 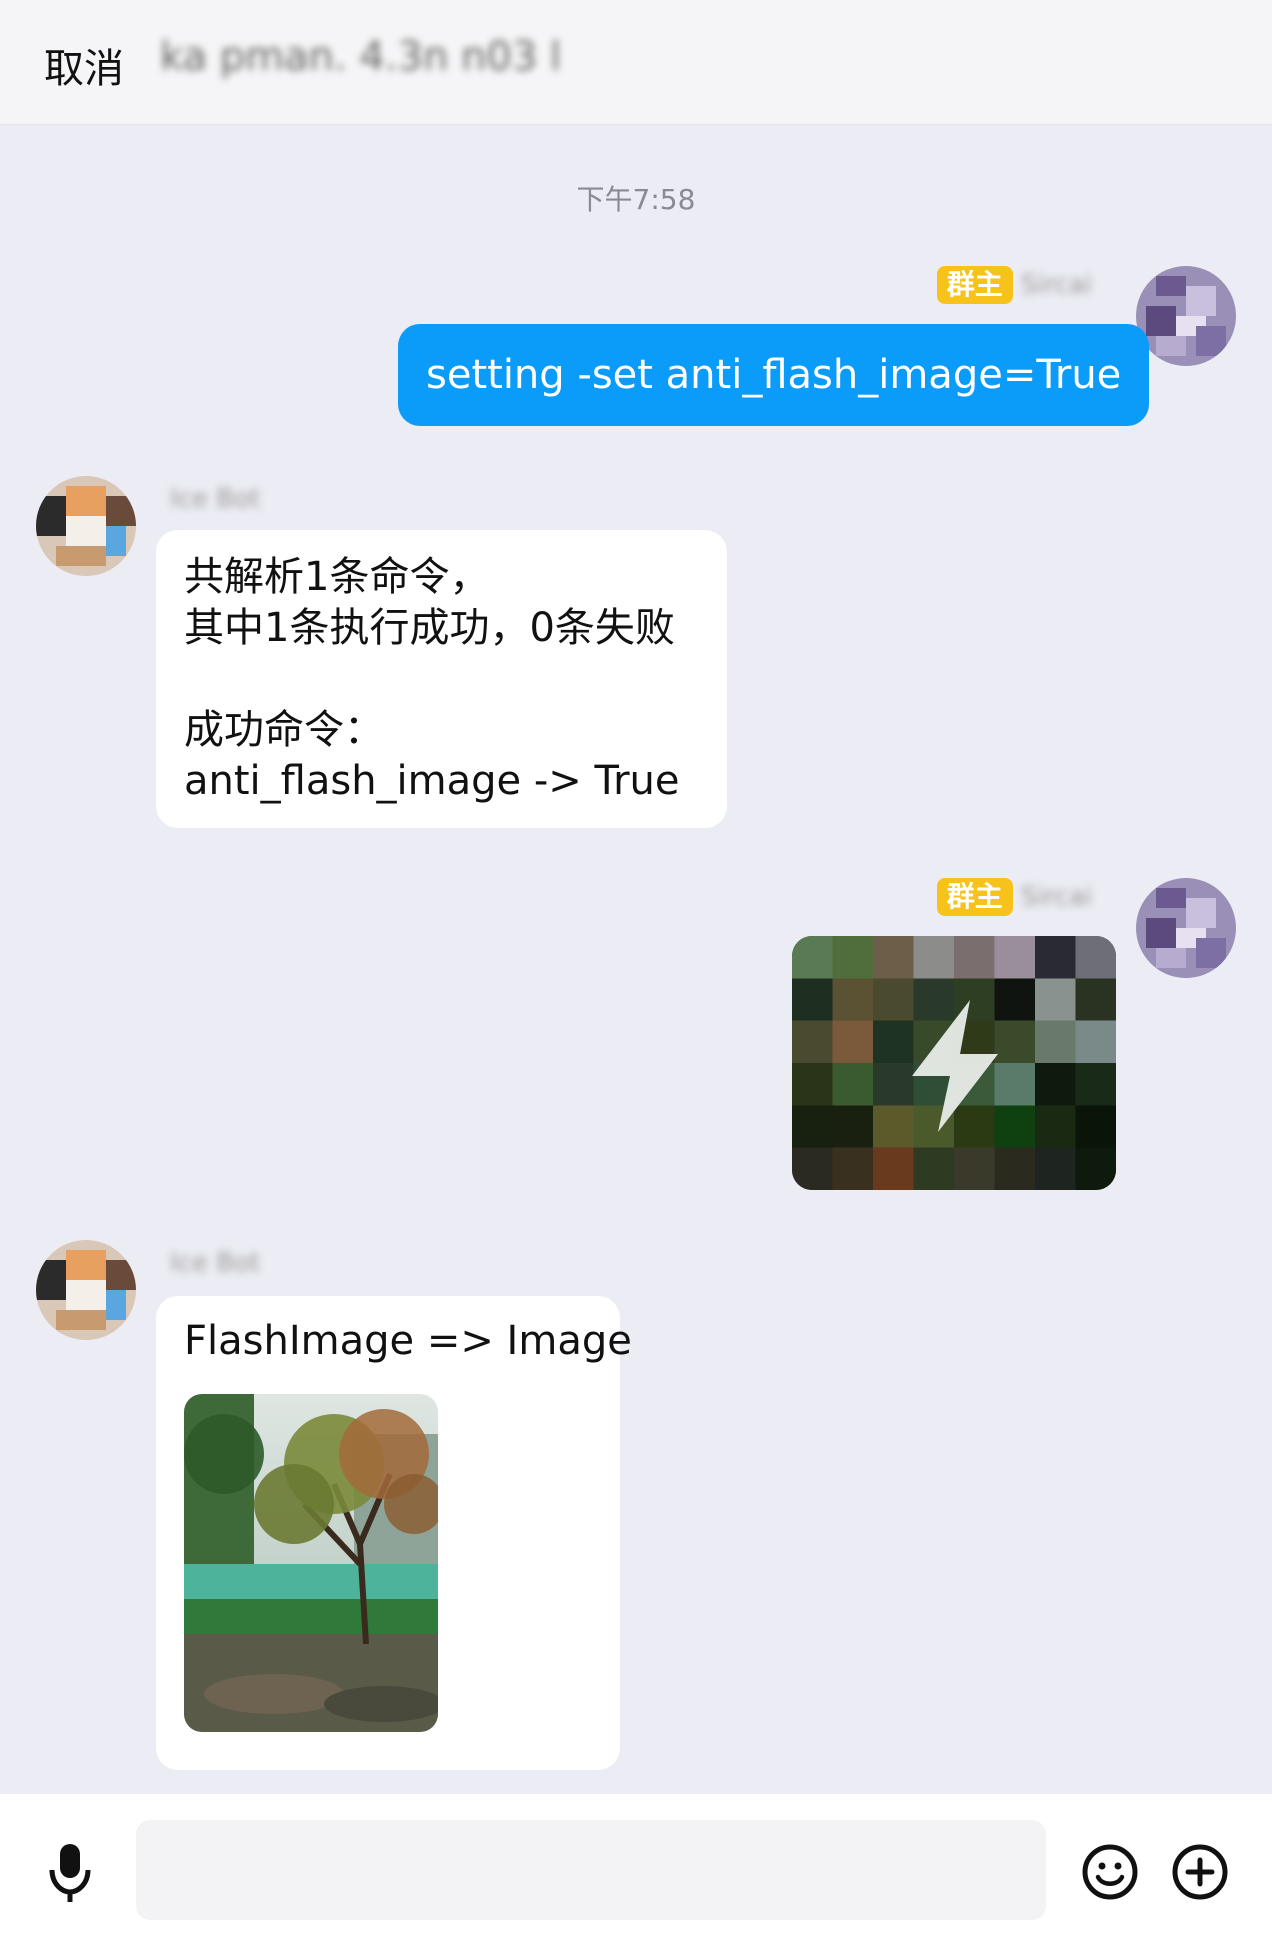 What do you see at coordinates (84, 65) in the screenshot?
I see `cancel-button: 取消` at bounding box center [84, 65].